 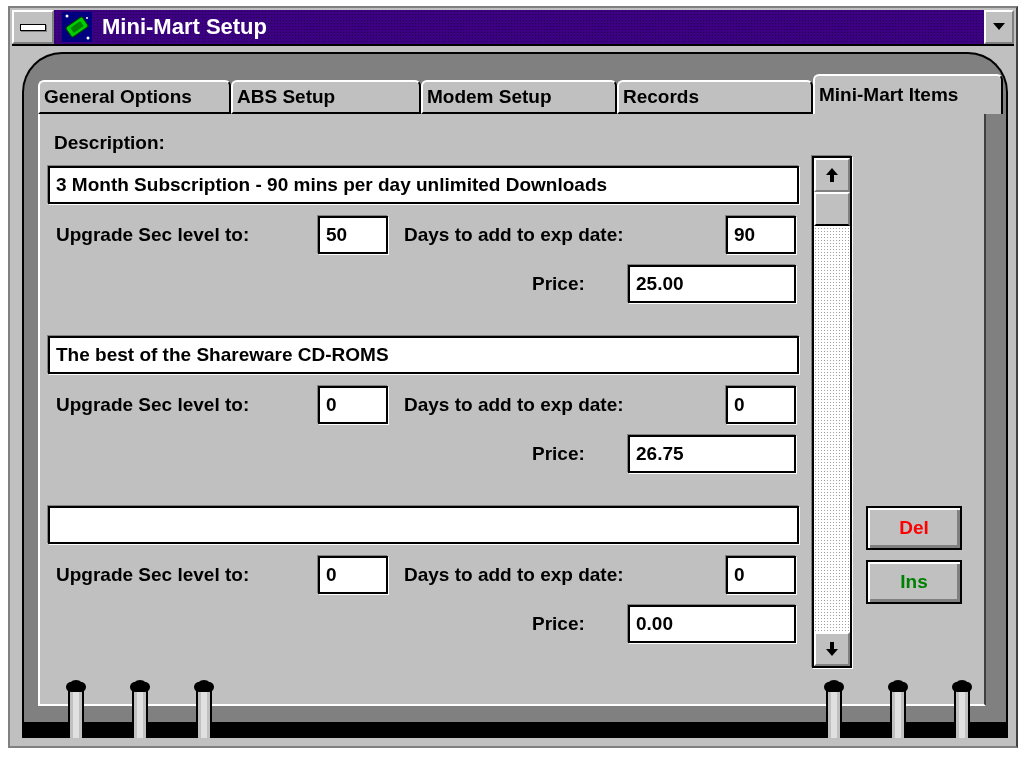 I want to click on scroll-up-button, so click(x=832, y=175).